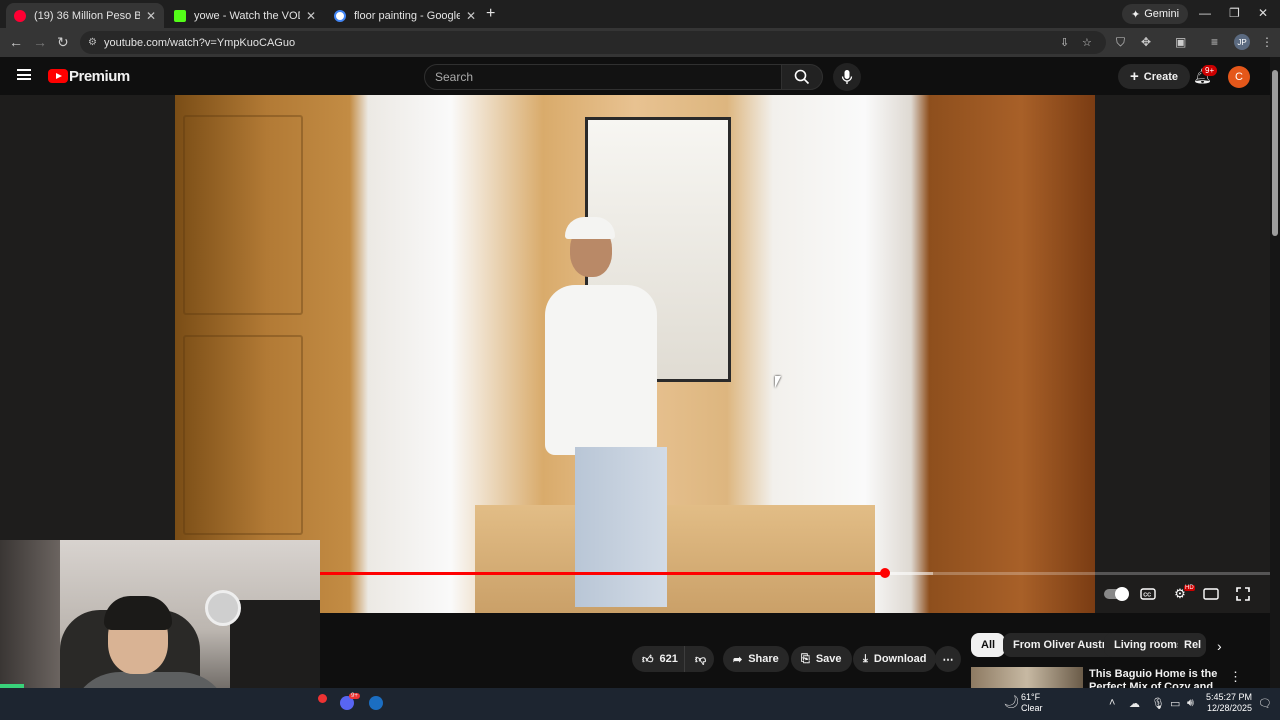 The image size is (1280, 720). I want to click on tab-youtube: (19) 36 Million Peso Baguio Ho ✕, so click(85, 15).